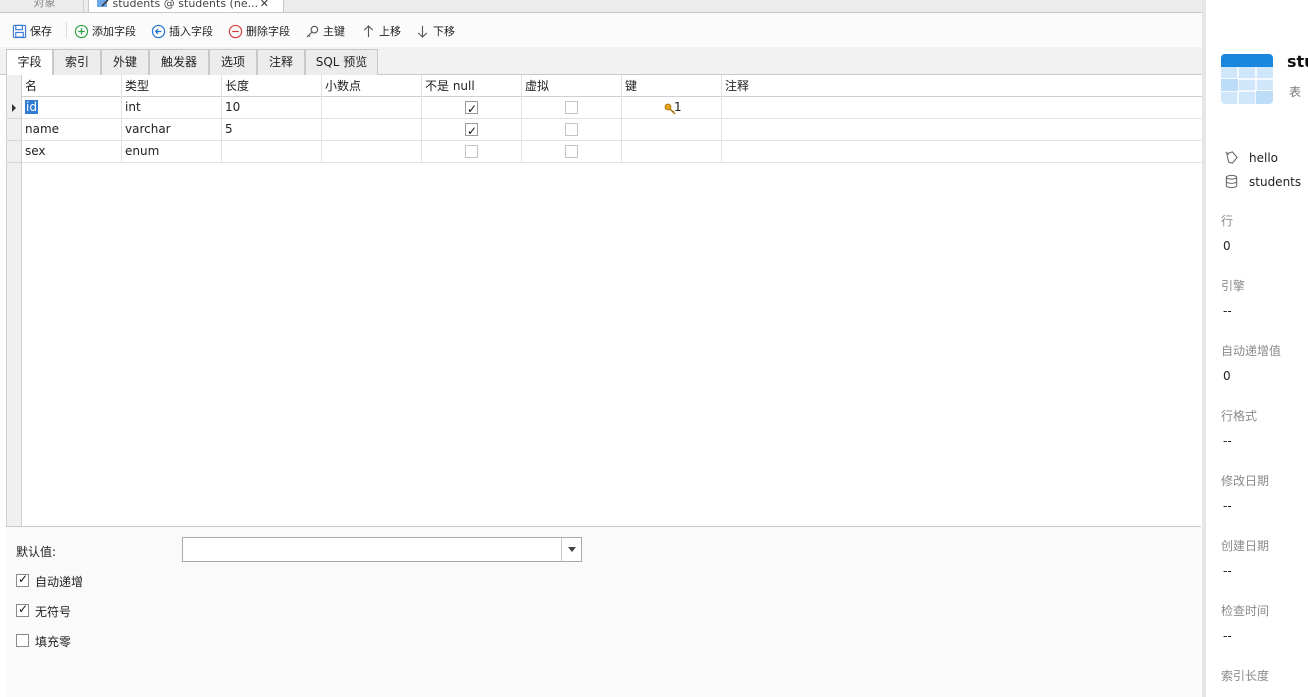 The width and height of the screenshot is (1308, 697). What do you see at coordinates (172, 130) in the screenshot?
I see `cell-type: varchar` at bounding box center [172, 130].